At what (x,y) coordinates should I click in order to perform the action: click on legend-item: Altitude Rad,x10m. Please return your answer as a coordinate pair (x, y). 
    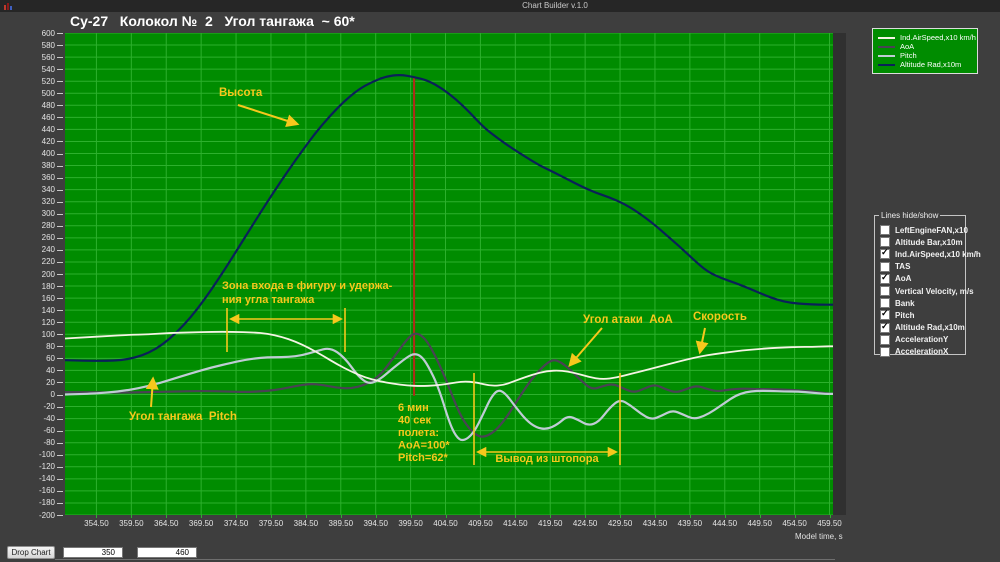
    Looking at the image, I should click on (926, 64).